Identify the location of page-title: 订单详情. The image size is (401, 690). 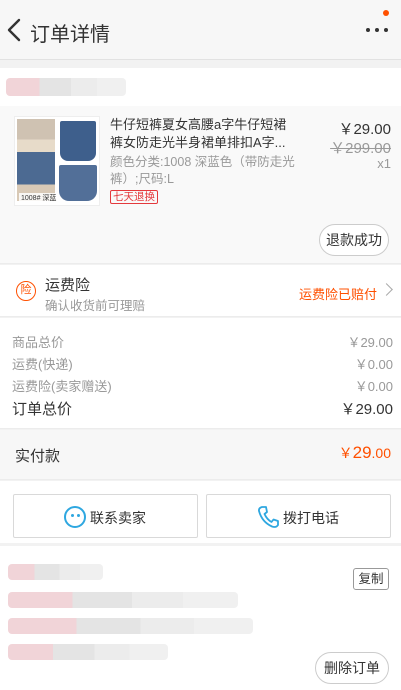
(70, 35).